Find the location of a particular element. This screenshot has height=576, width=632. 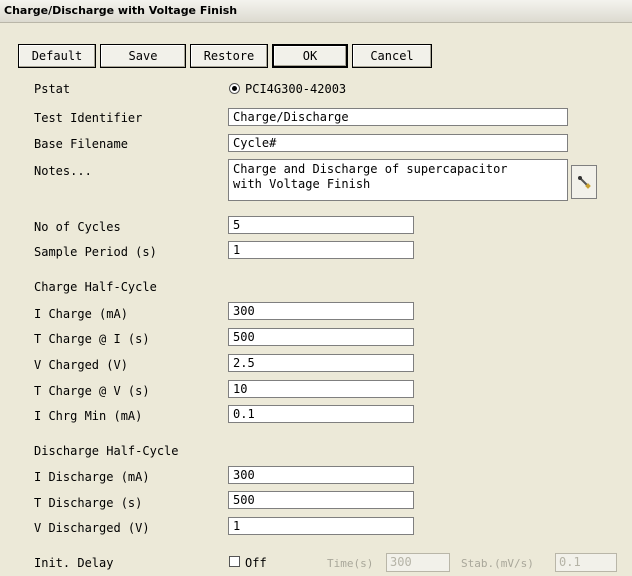

i-chrg-min-field: 0.1 is located at coordinates (321, 414).